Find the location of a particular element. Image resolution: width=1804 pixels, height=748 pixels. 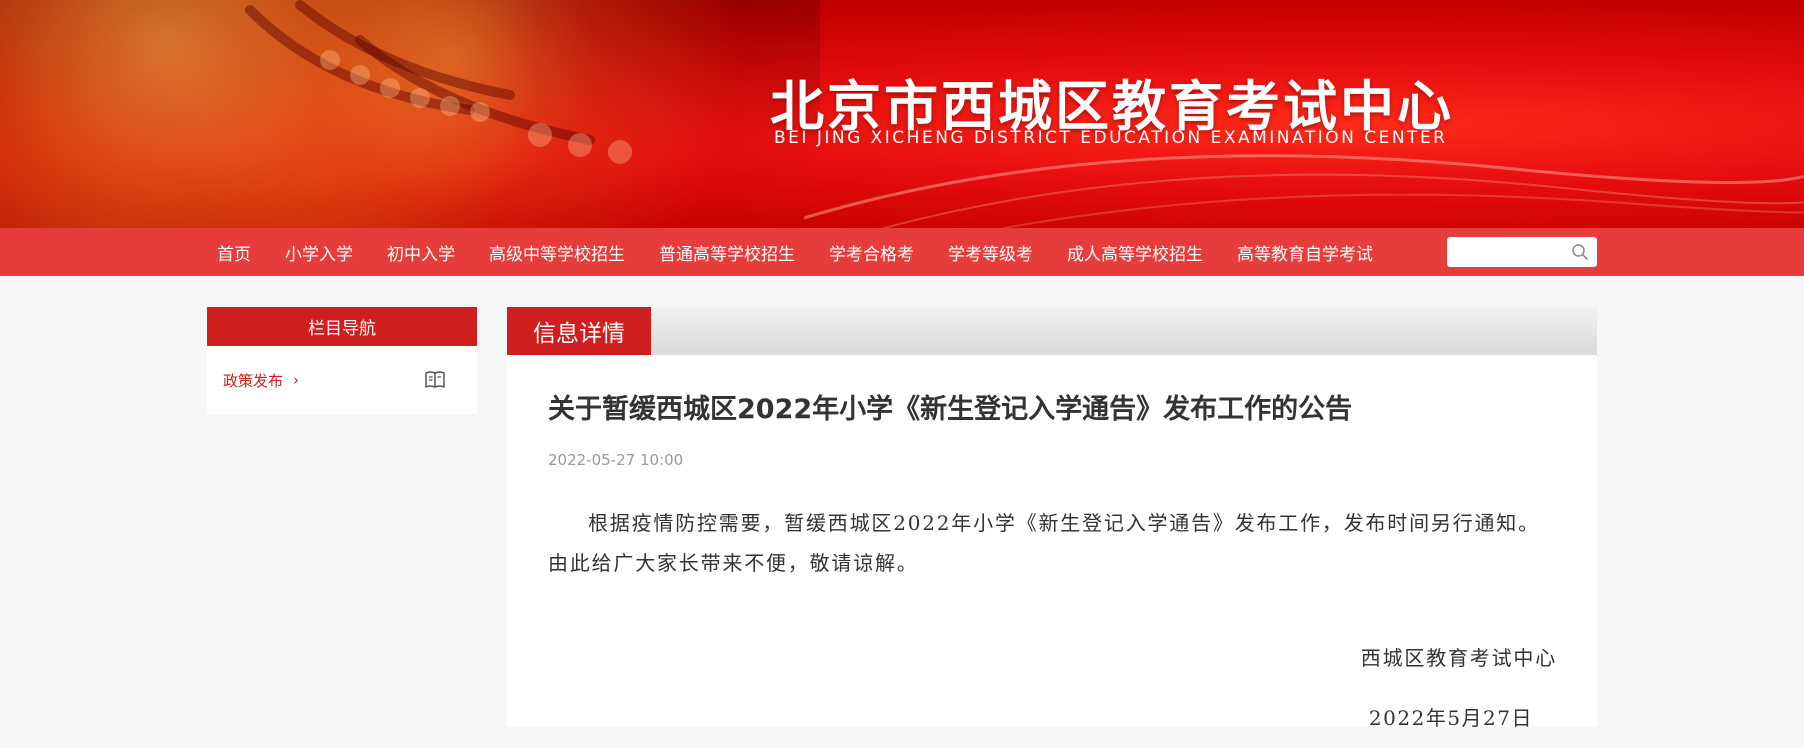

palace-roof-decoration is located at coordinates (438, 82).